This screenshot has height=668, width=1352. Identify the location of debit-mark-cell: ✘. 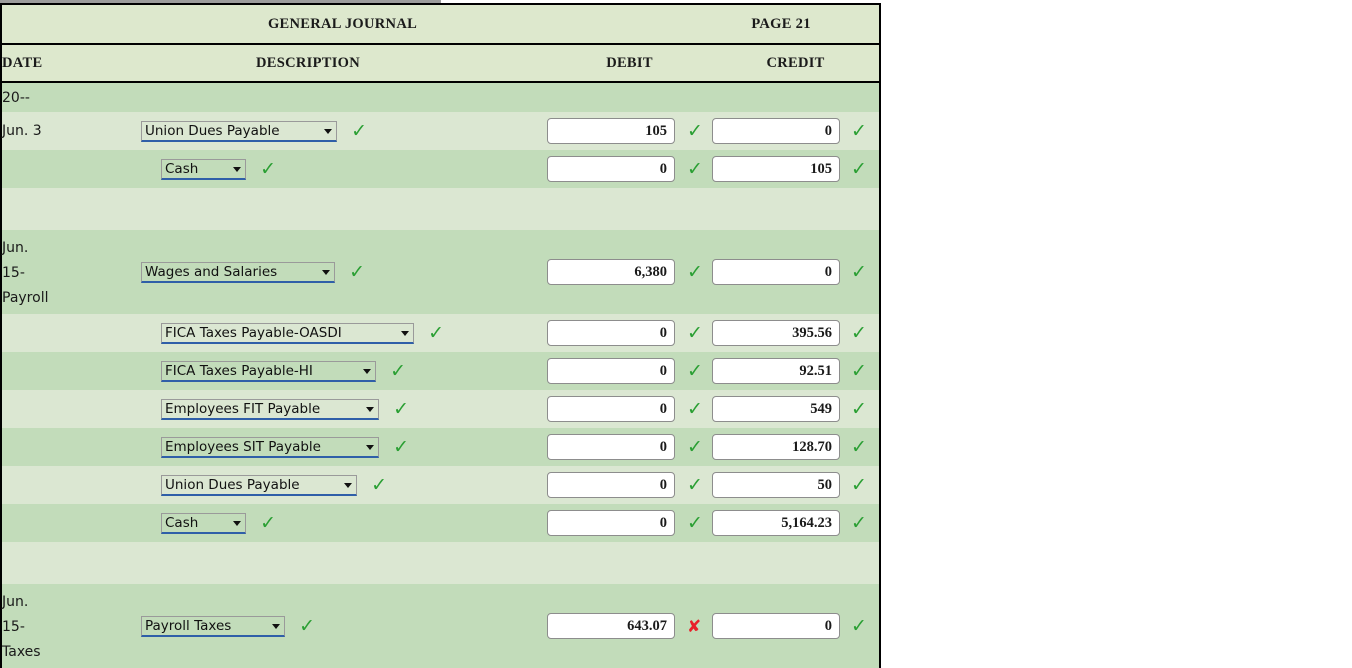
(698, 626).